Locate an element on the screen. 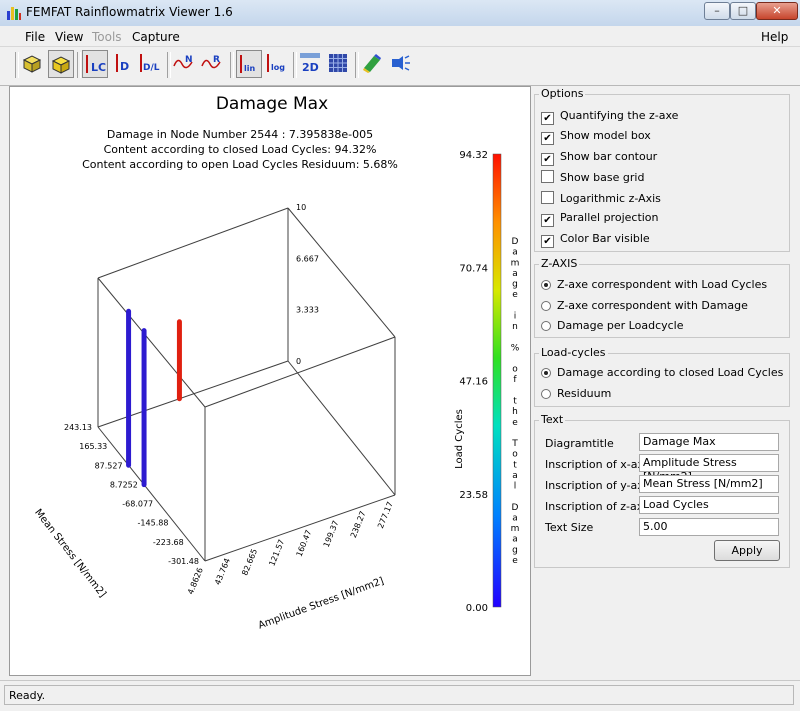 The width and height of the screenshot is (800, 711). y-tick-label: -223.68 is located at coordinates (168, 542).